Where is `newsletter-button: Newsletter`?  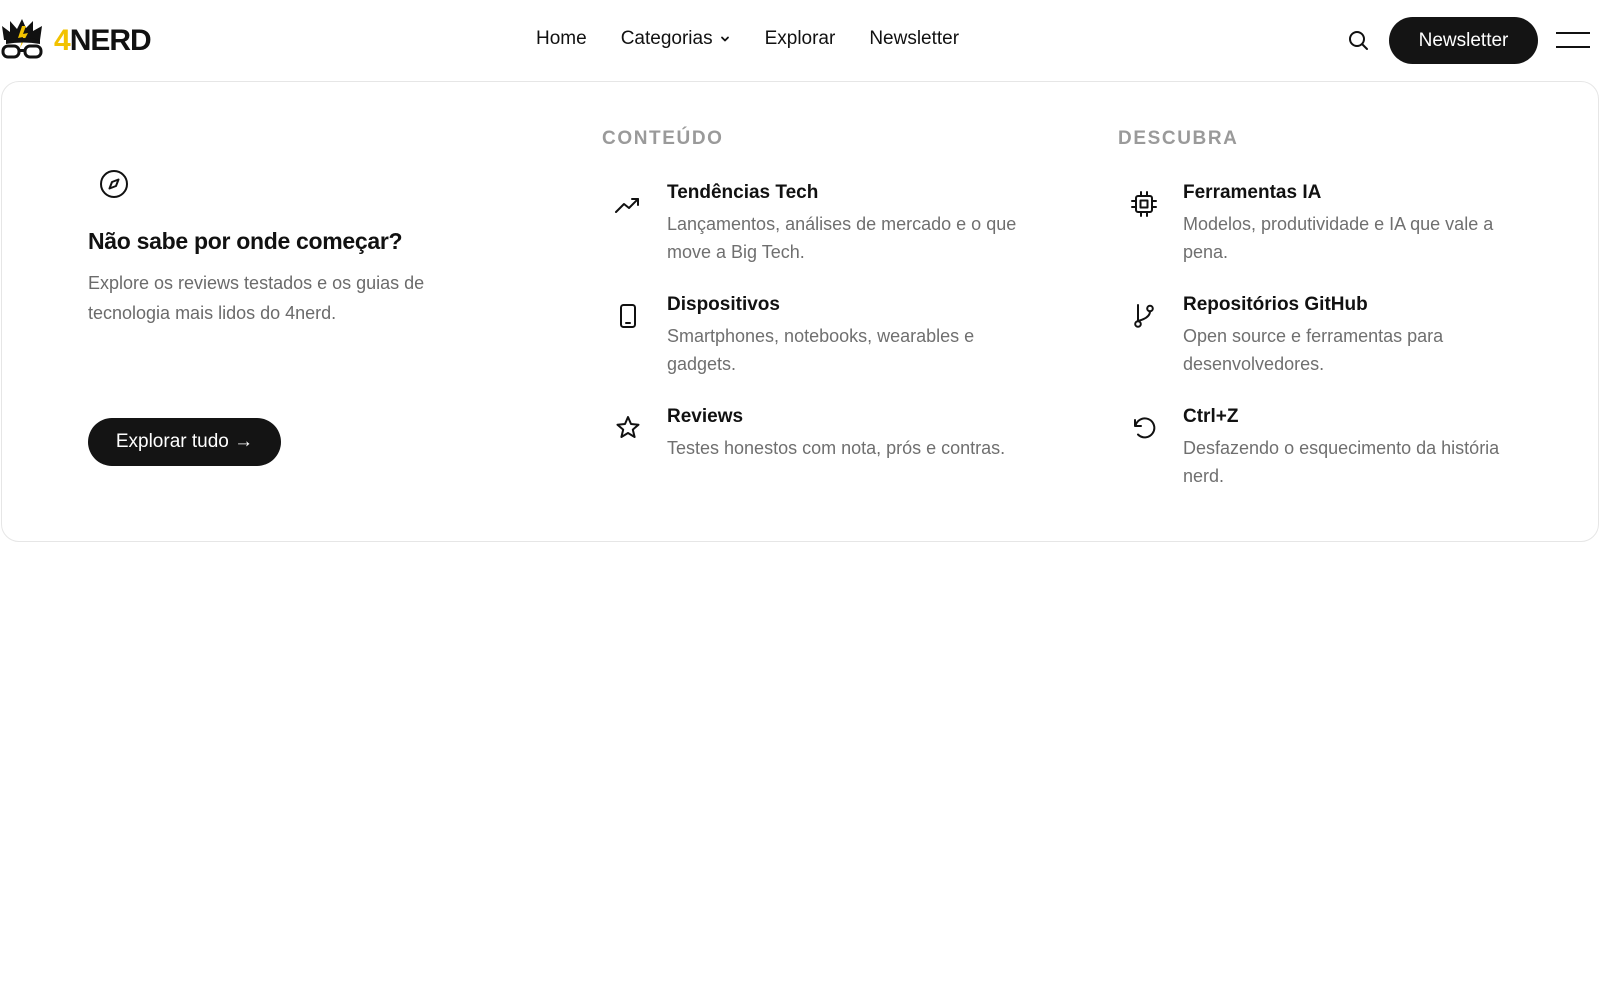 newsletter-button: Newsletter is located at coordinates (1463, 40).